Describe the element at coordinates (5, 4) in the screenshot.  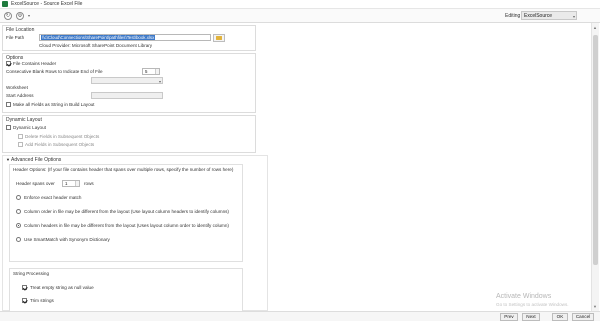
I see `excel-app-icon` at that location.